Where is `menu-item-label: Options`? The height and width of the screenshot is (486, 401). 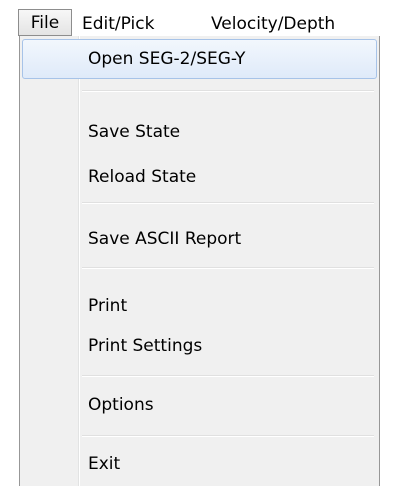
menu-item-label: Options is located at coordinates (121, 405).